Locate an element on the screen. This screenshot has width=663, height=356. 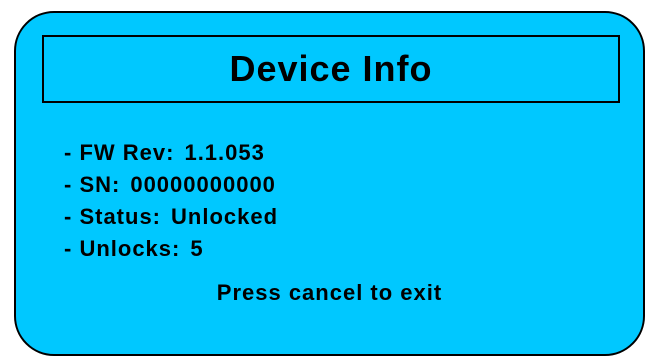
footer-hint: Press cancel to exit is located at coordinates (329, 292).